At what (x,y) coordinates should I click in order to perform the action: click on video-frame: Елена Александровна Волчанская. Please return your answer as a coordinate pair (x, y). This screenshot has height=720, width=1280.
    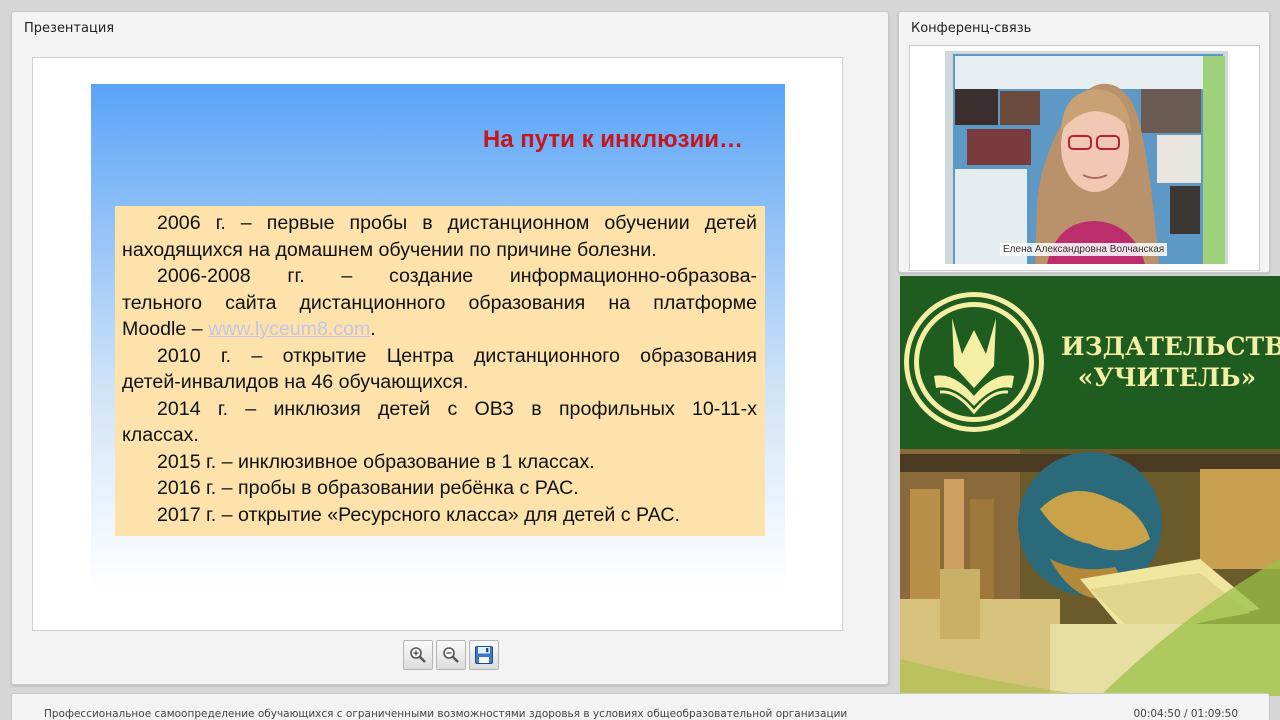
    Looking at the image, I should click on (1084, 158).